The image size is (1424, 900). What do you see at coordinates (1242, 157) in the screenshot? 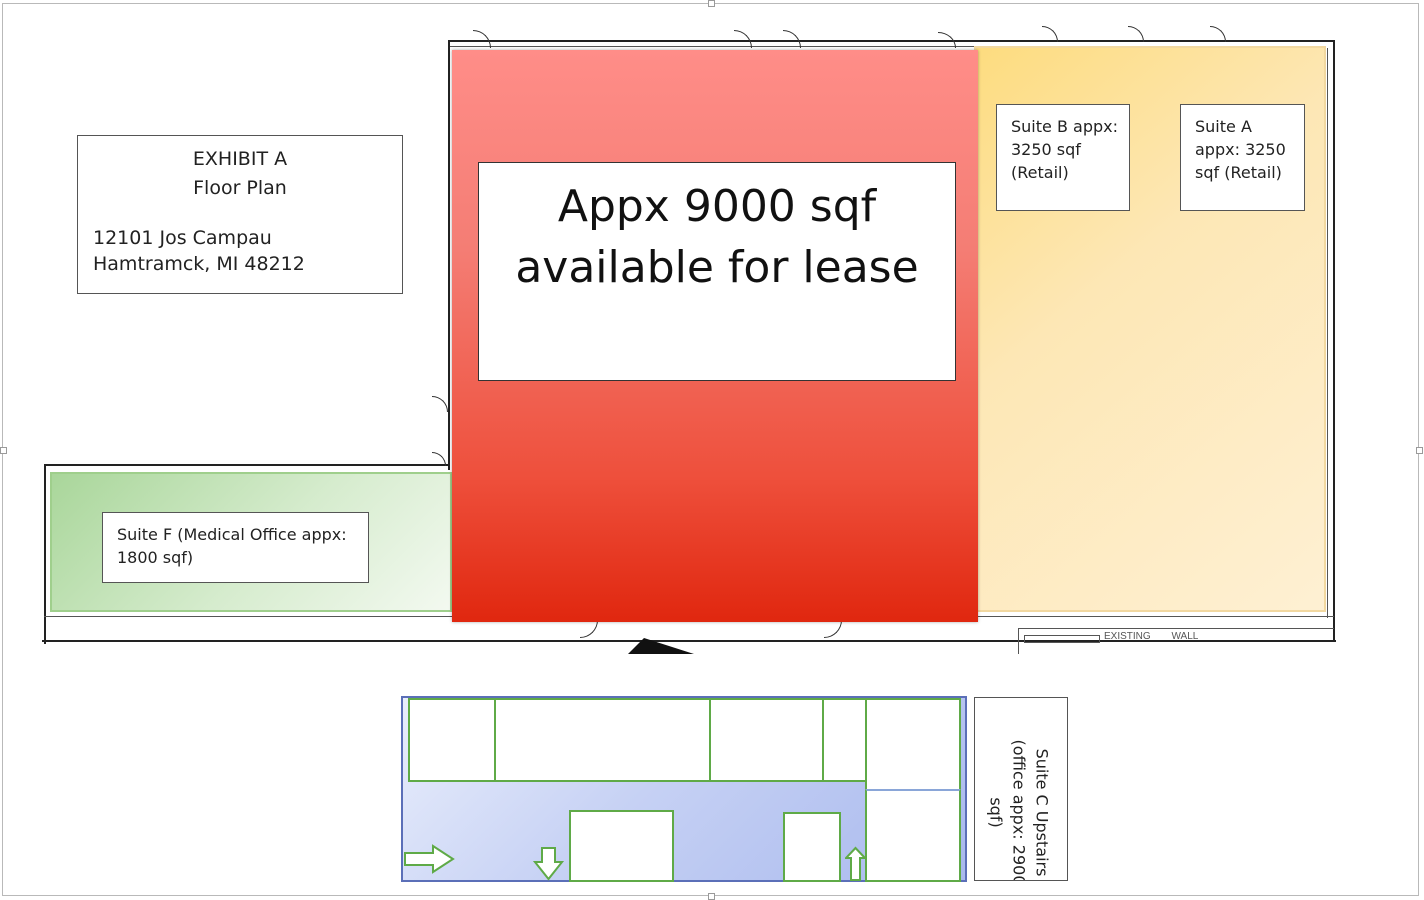
I see `suite-a-label: Suite A appx: 3250 sqf (Retail)` at bounding box center [1242, 157].